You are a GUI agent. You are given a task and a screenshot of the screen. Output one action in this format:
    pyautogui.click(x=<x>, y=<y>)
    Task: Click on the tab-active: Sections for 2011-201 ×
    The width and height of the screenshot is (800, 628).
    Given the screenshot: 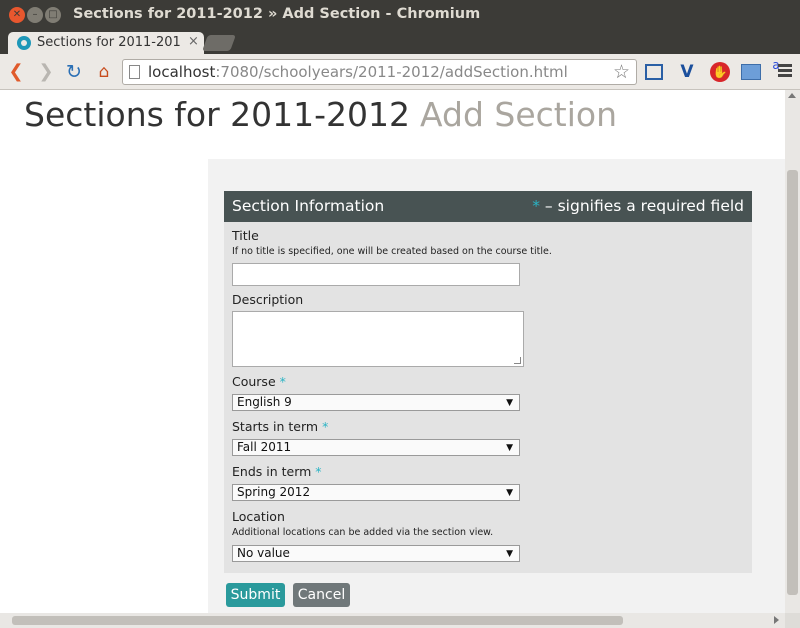 What is the action you would take?
    pyautogui.click(x=106, y=43)
    